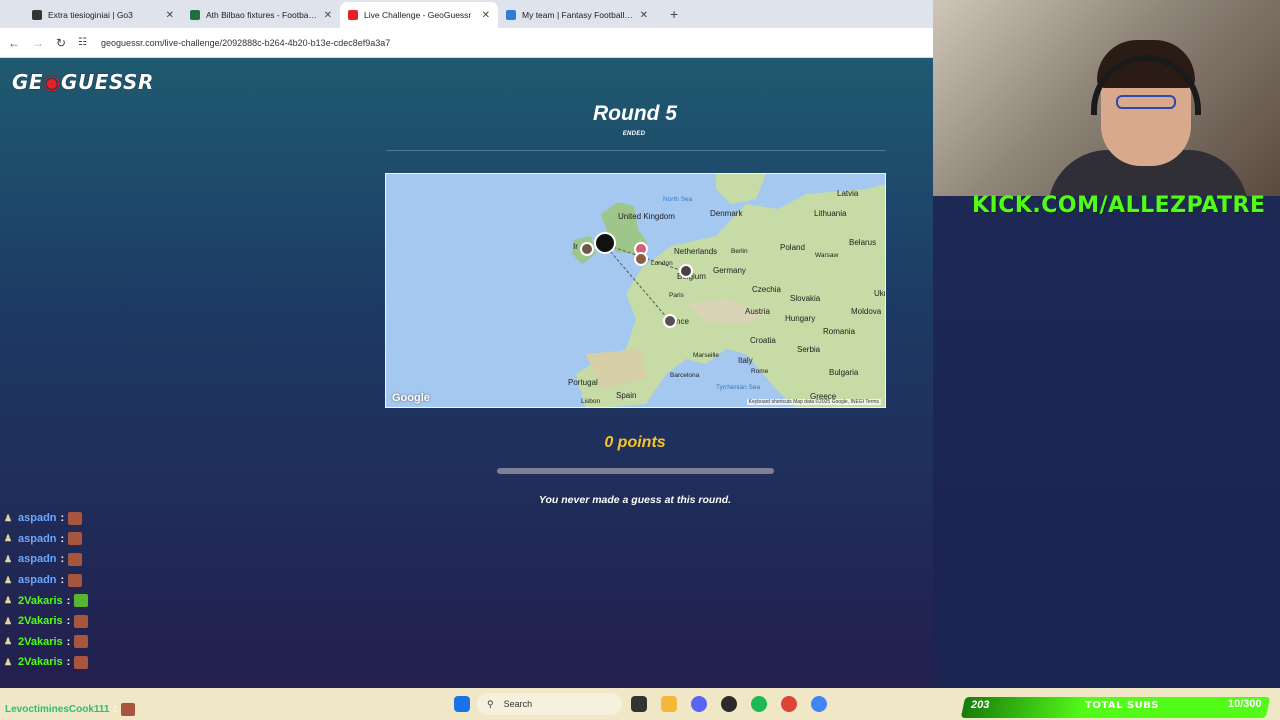 The width and height of the screenshot is (1280, 720). Describe the element at coordinates (729, 270) in the screenshot. I see `map-country-label: Germany` at that location.